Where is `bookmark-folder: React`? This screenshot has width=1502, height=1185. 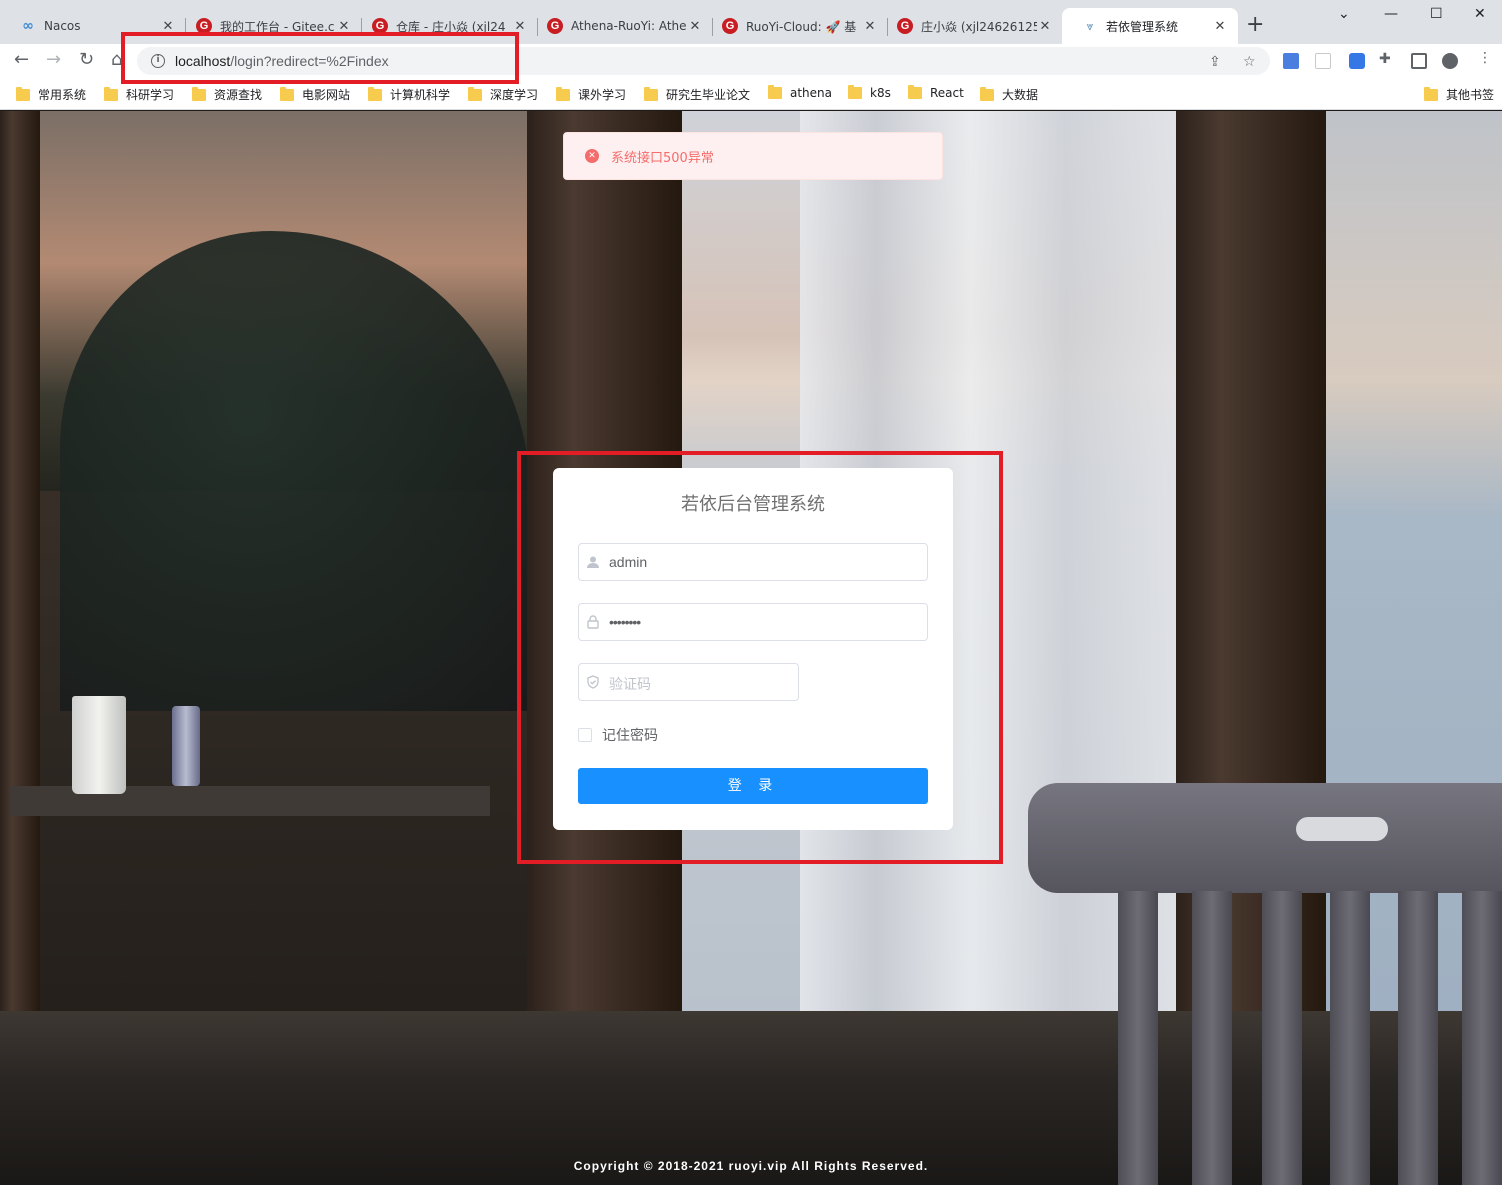
bookmark-folder: React is located at coordinates (936, 92).